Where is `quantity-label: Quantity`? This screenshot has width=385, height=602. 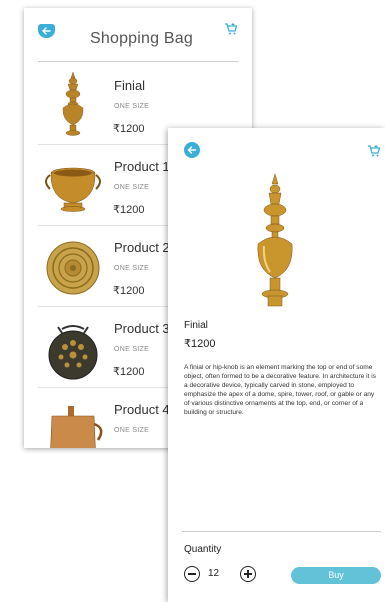 quantity-label: Quantity is located at coordinates (203, 549).